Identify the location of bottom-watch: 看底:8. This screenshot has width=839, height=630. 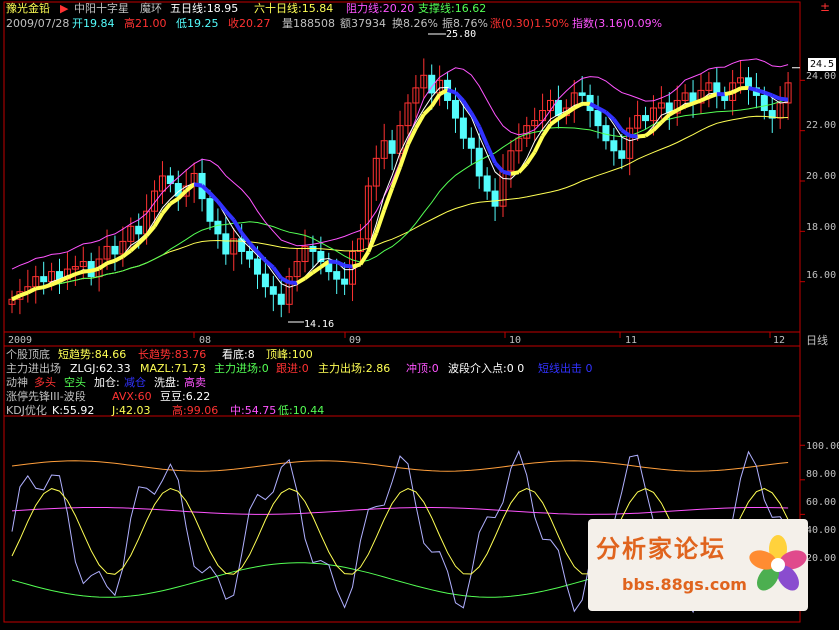
(238, 354).